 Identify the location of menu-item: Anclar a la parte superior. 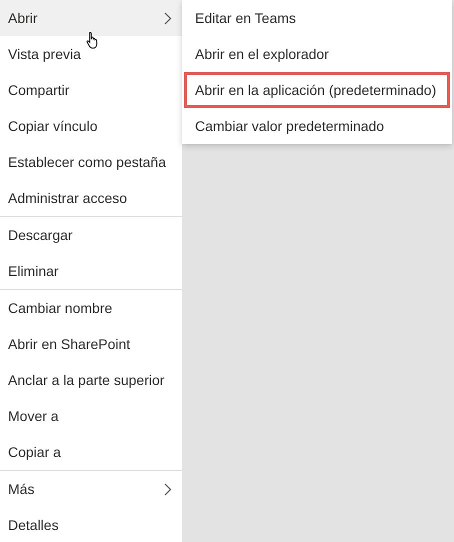
(91, 380).